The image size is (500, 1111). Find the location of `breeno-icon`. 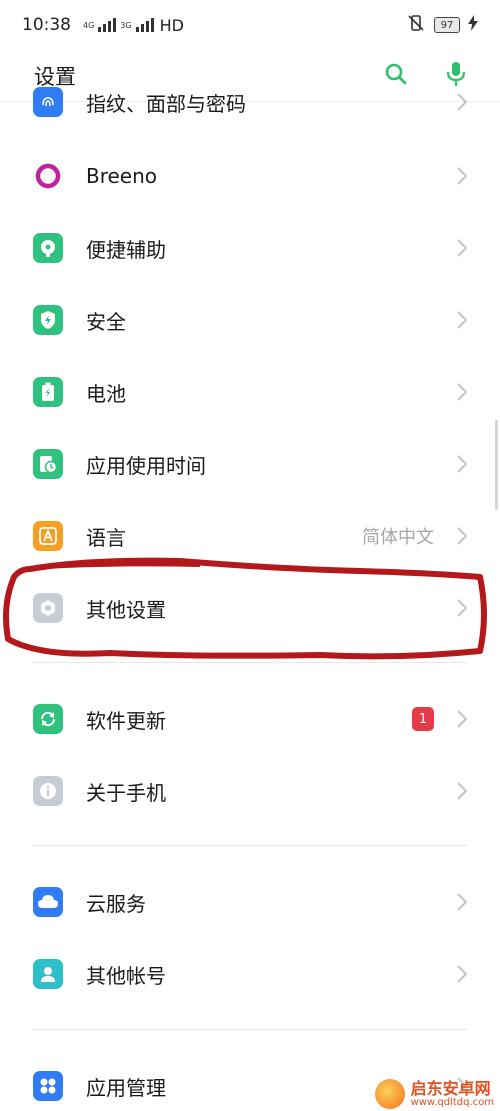

breeno-icon is located at coordinates (48, 176).